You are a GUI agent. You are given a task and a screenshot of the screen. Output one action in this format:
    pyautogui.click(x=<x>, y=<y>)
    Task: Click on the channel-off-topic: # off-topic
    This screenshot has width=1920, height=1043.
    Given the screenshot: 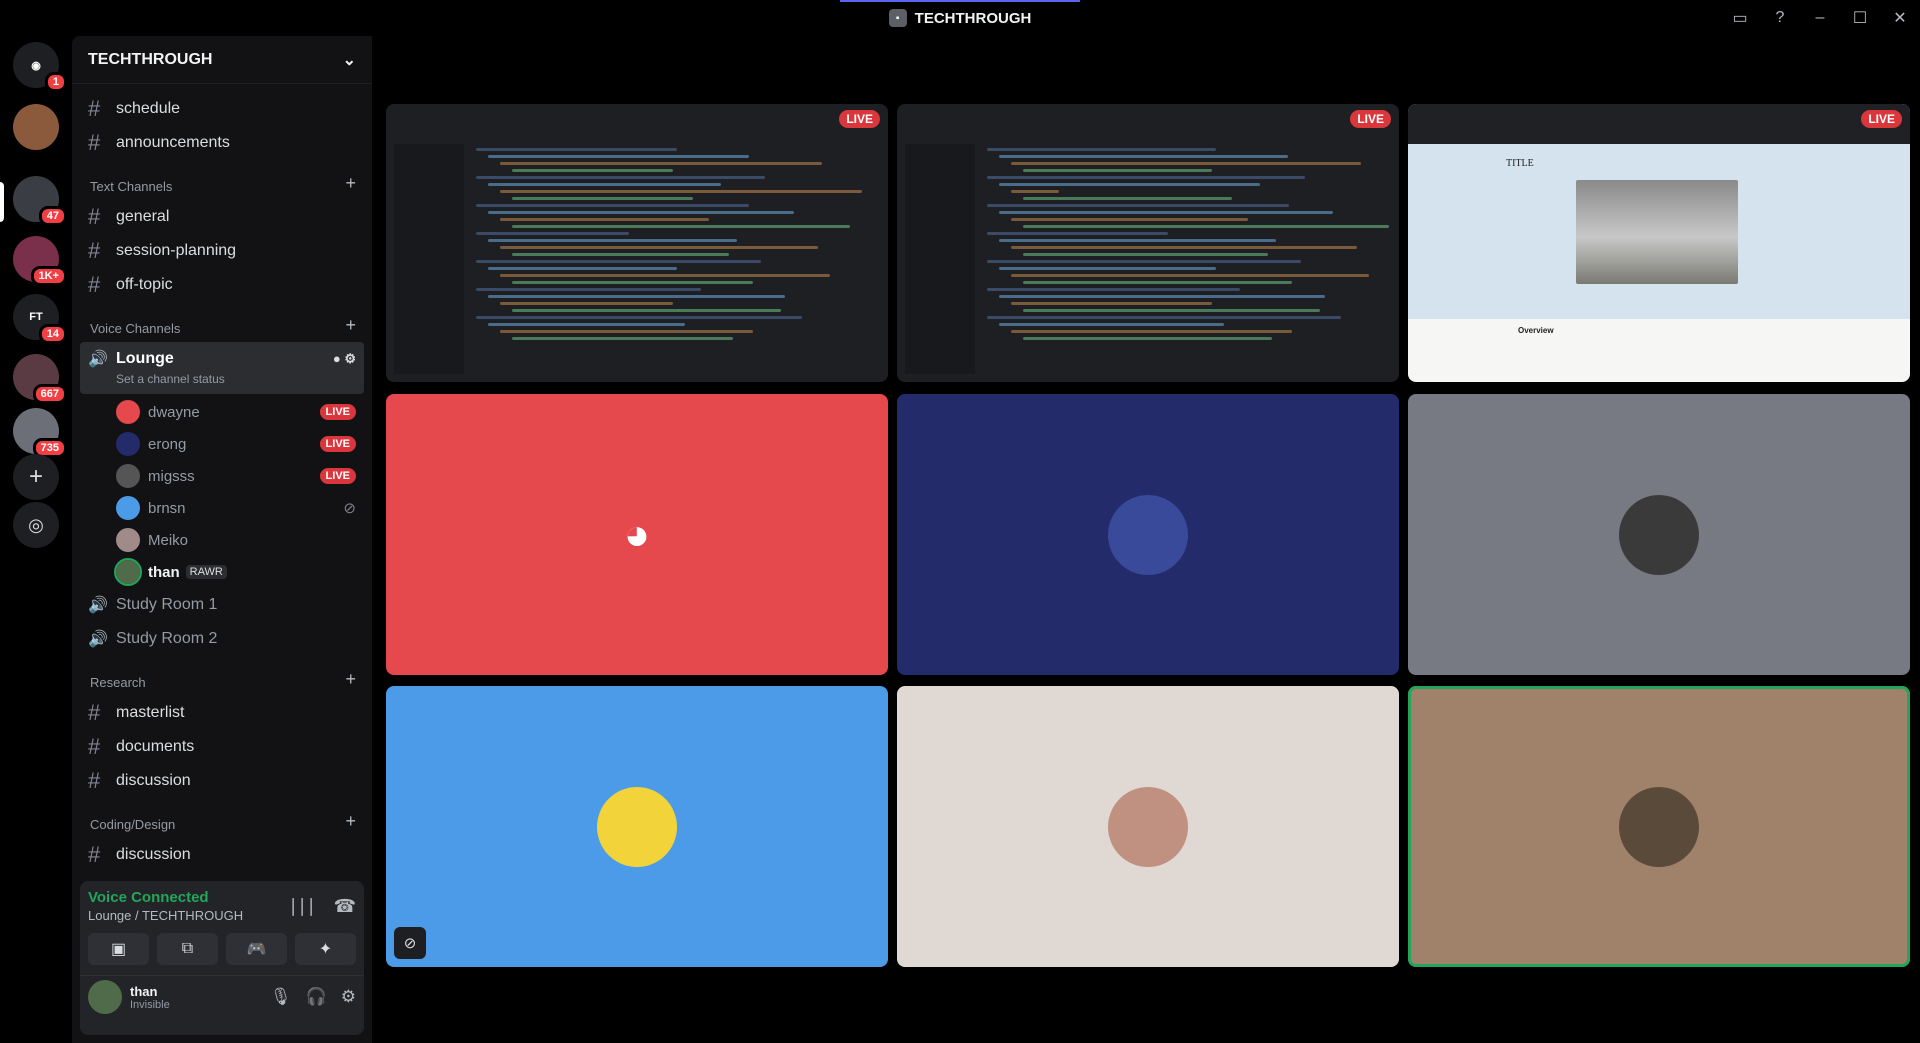 What is the action you would take?
    pyautogui.click(x=222, y=285)
    